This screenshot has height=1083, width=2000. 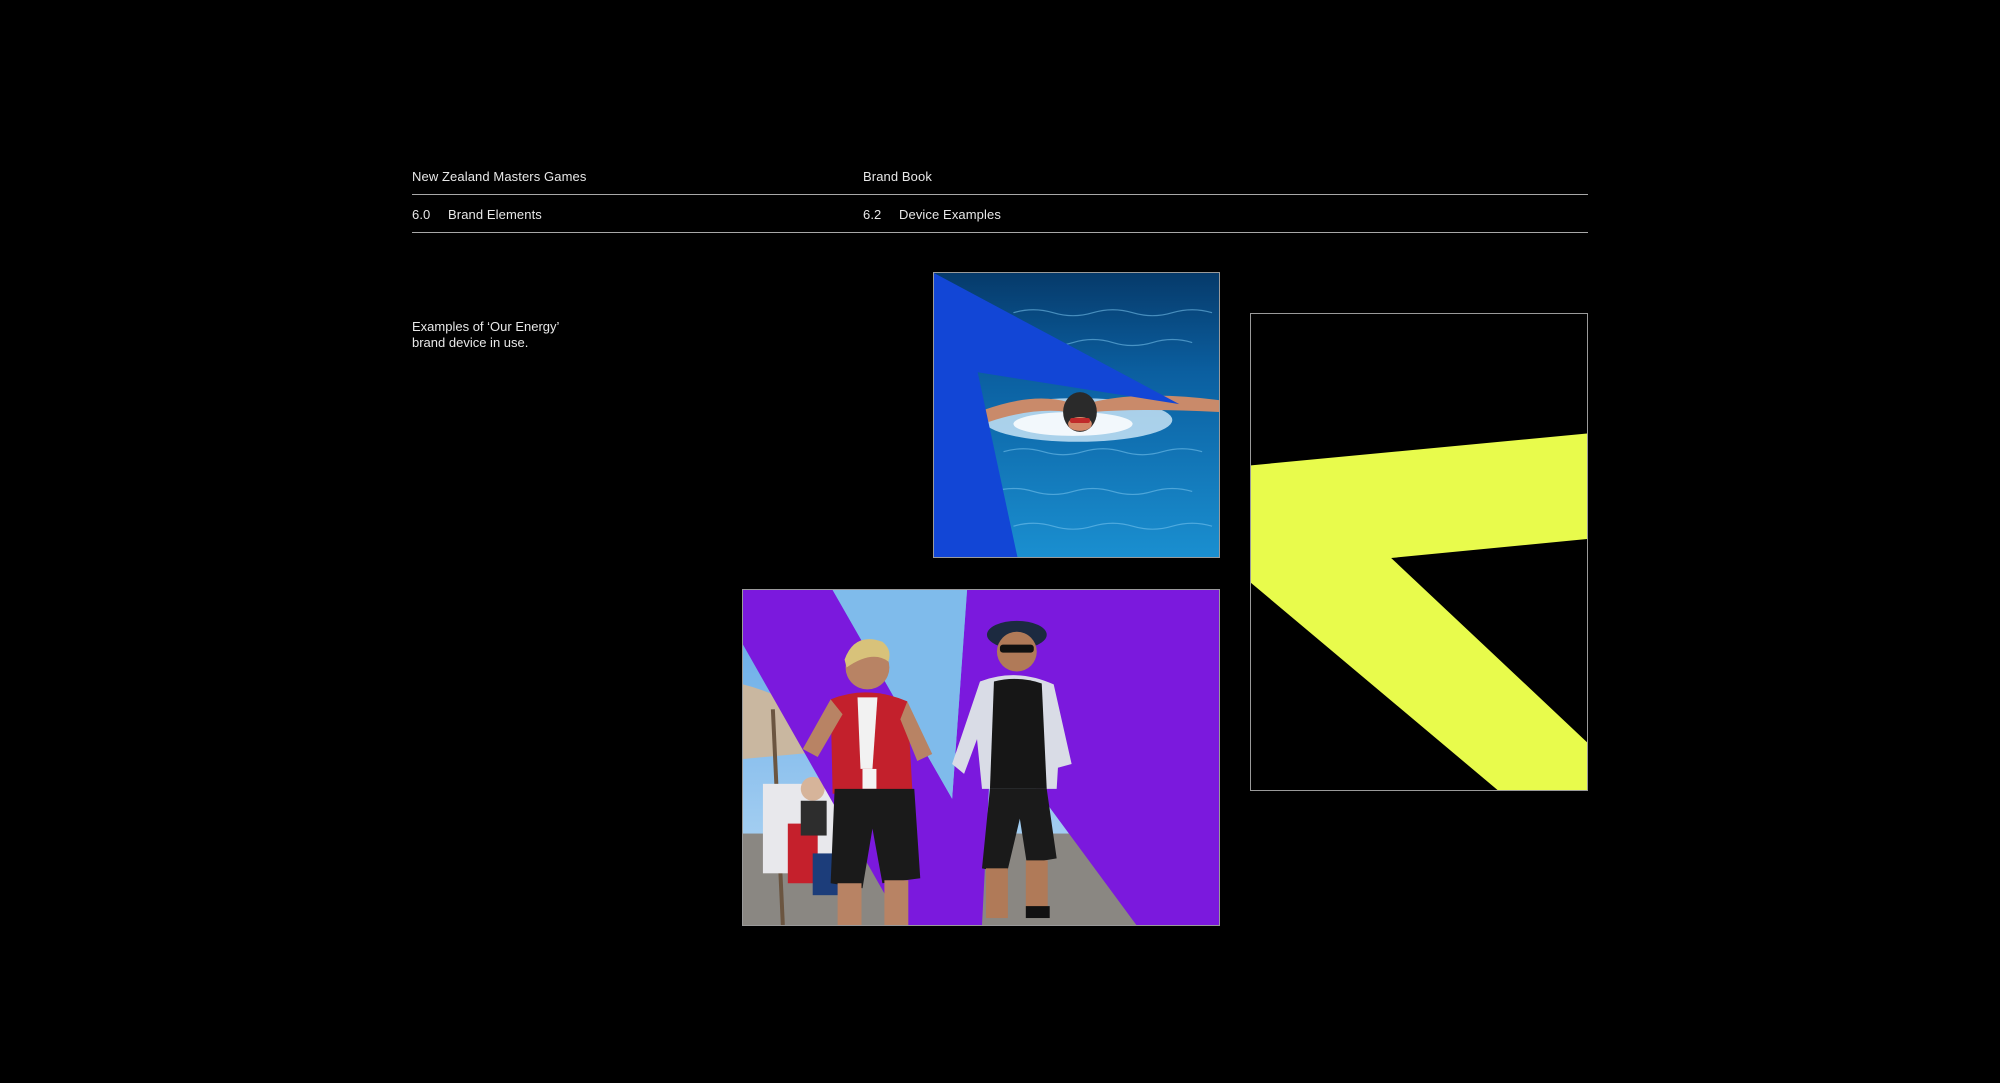 What do you see at coordinates (950, 214) in the screenshot?
I see `subsection-title: Device Examples` at bounding box center [950, 214].